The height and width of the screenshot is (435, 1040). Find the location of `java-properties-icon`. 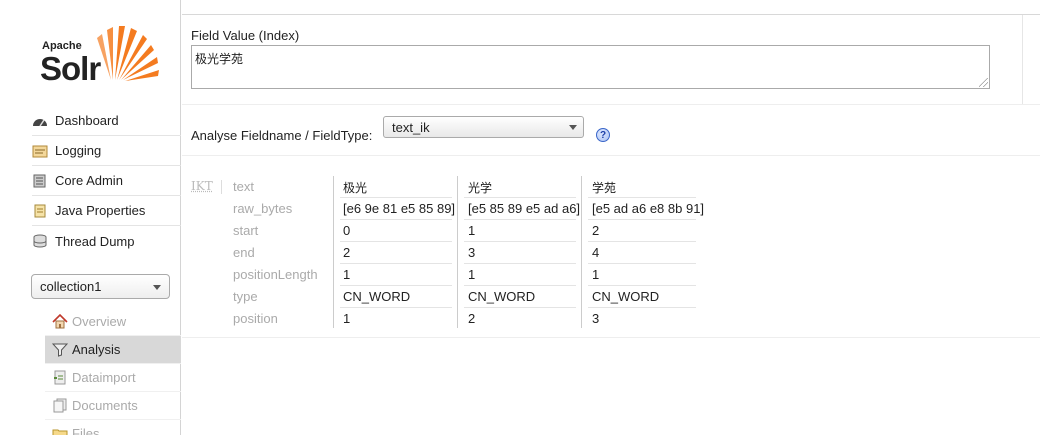

java-properties-icon is located at coordinates (40, 210).